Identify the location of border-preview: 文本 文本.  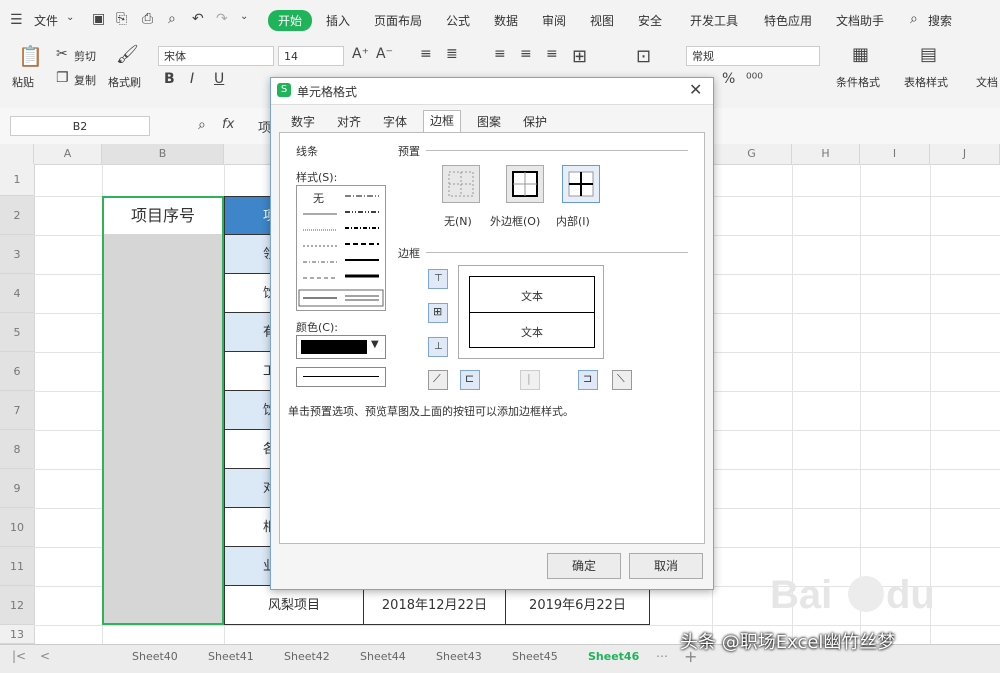
(531, 312).